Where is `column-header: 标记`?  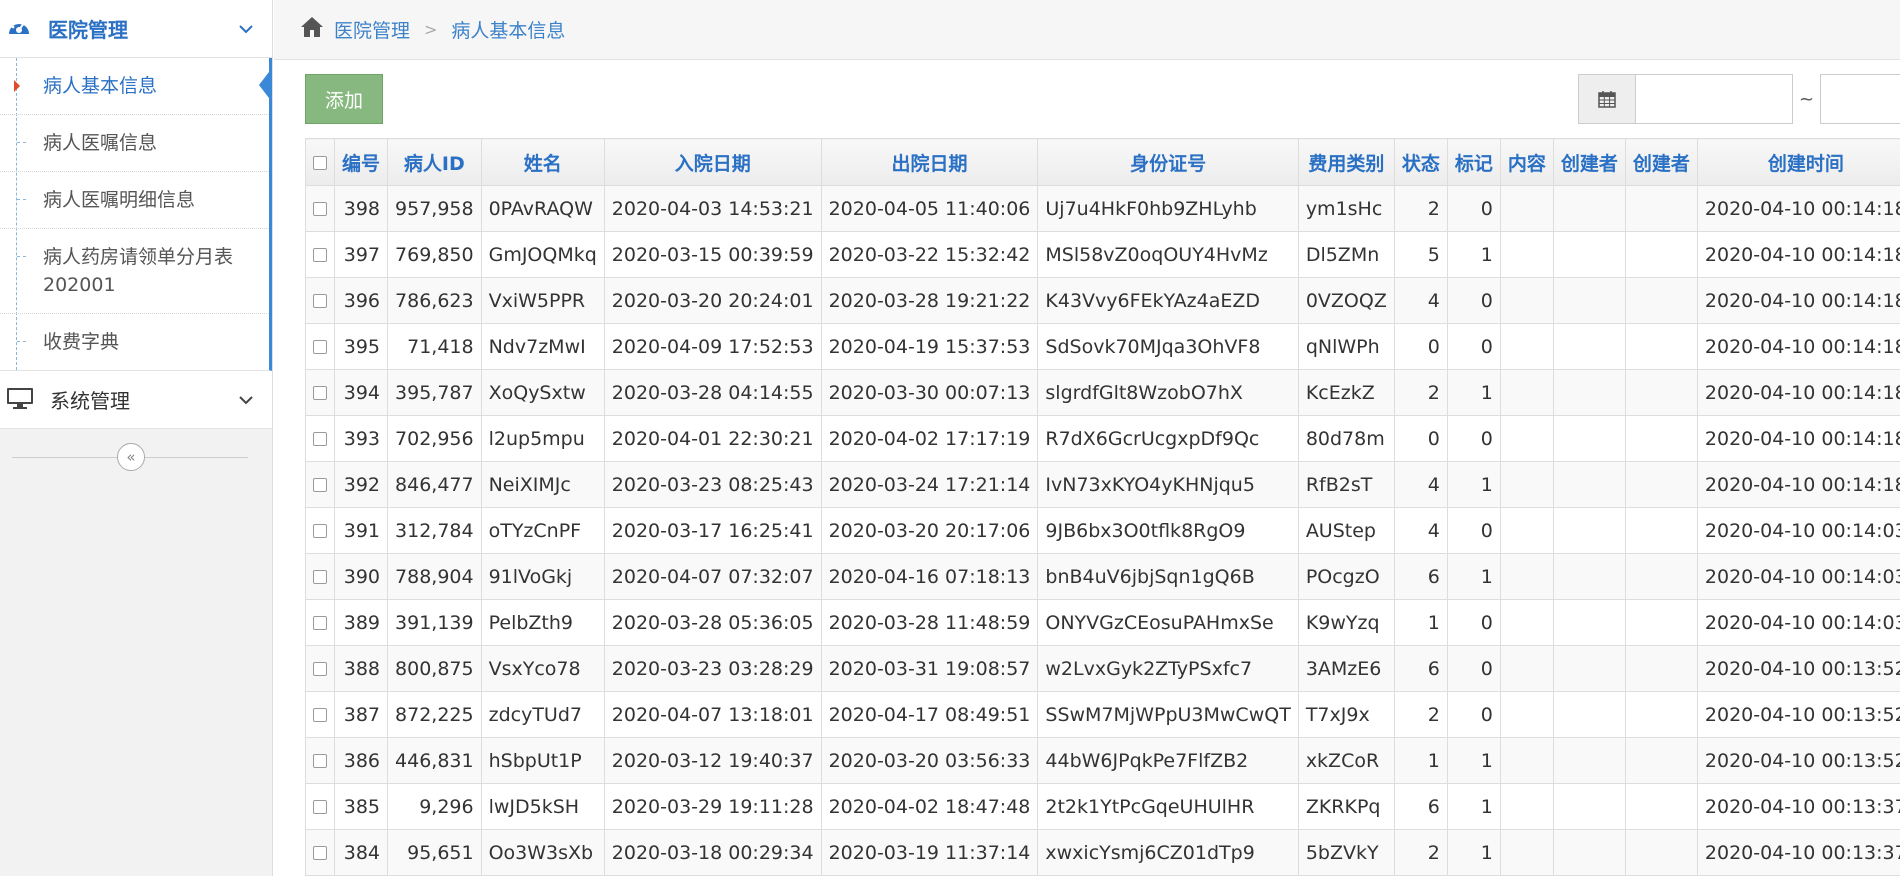 column-header: 标记 is located at coordinates (1473, 162).